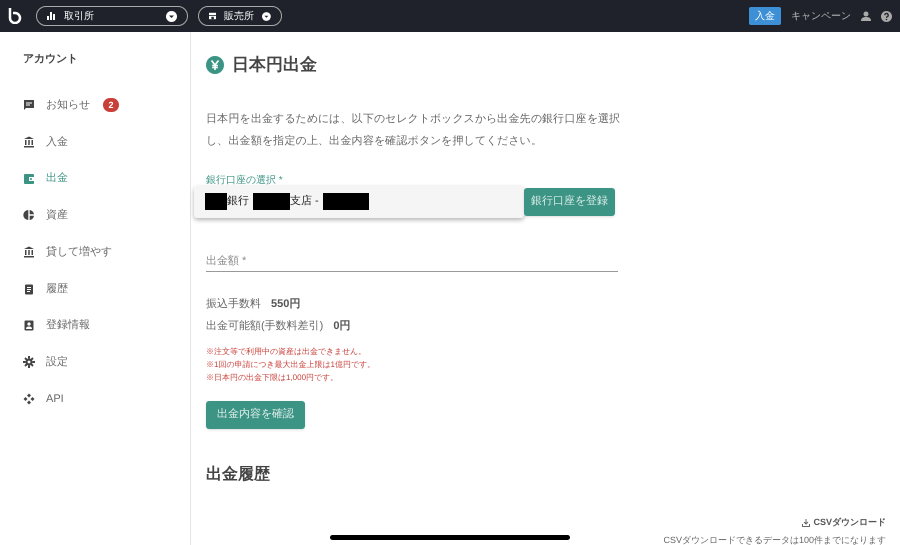  What do you see at coordinates (29, 215) in the screenshot?
I see `pie-chart-icon` at bounding box center [29, 215].